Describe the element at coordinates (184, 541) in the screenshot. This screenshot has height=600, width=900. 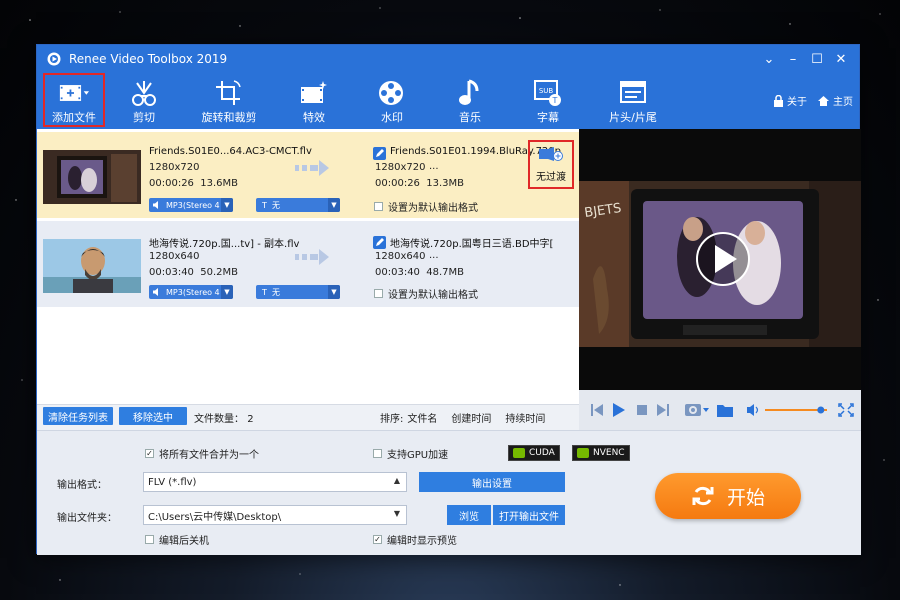
I see `shutdown-after-label: 编辑后关机` at that location.